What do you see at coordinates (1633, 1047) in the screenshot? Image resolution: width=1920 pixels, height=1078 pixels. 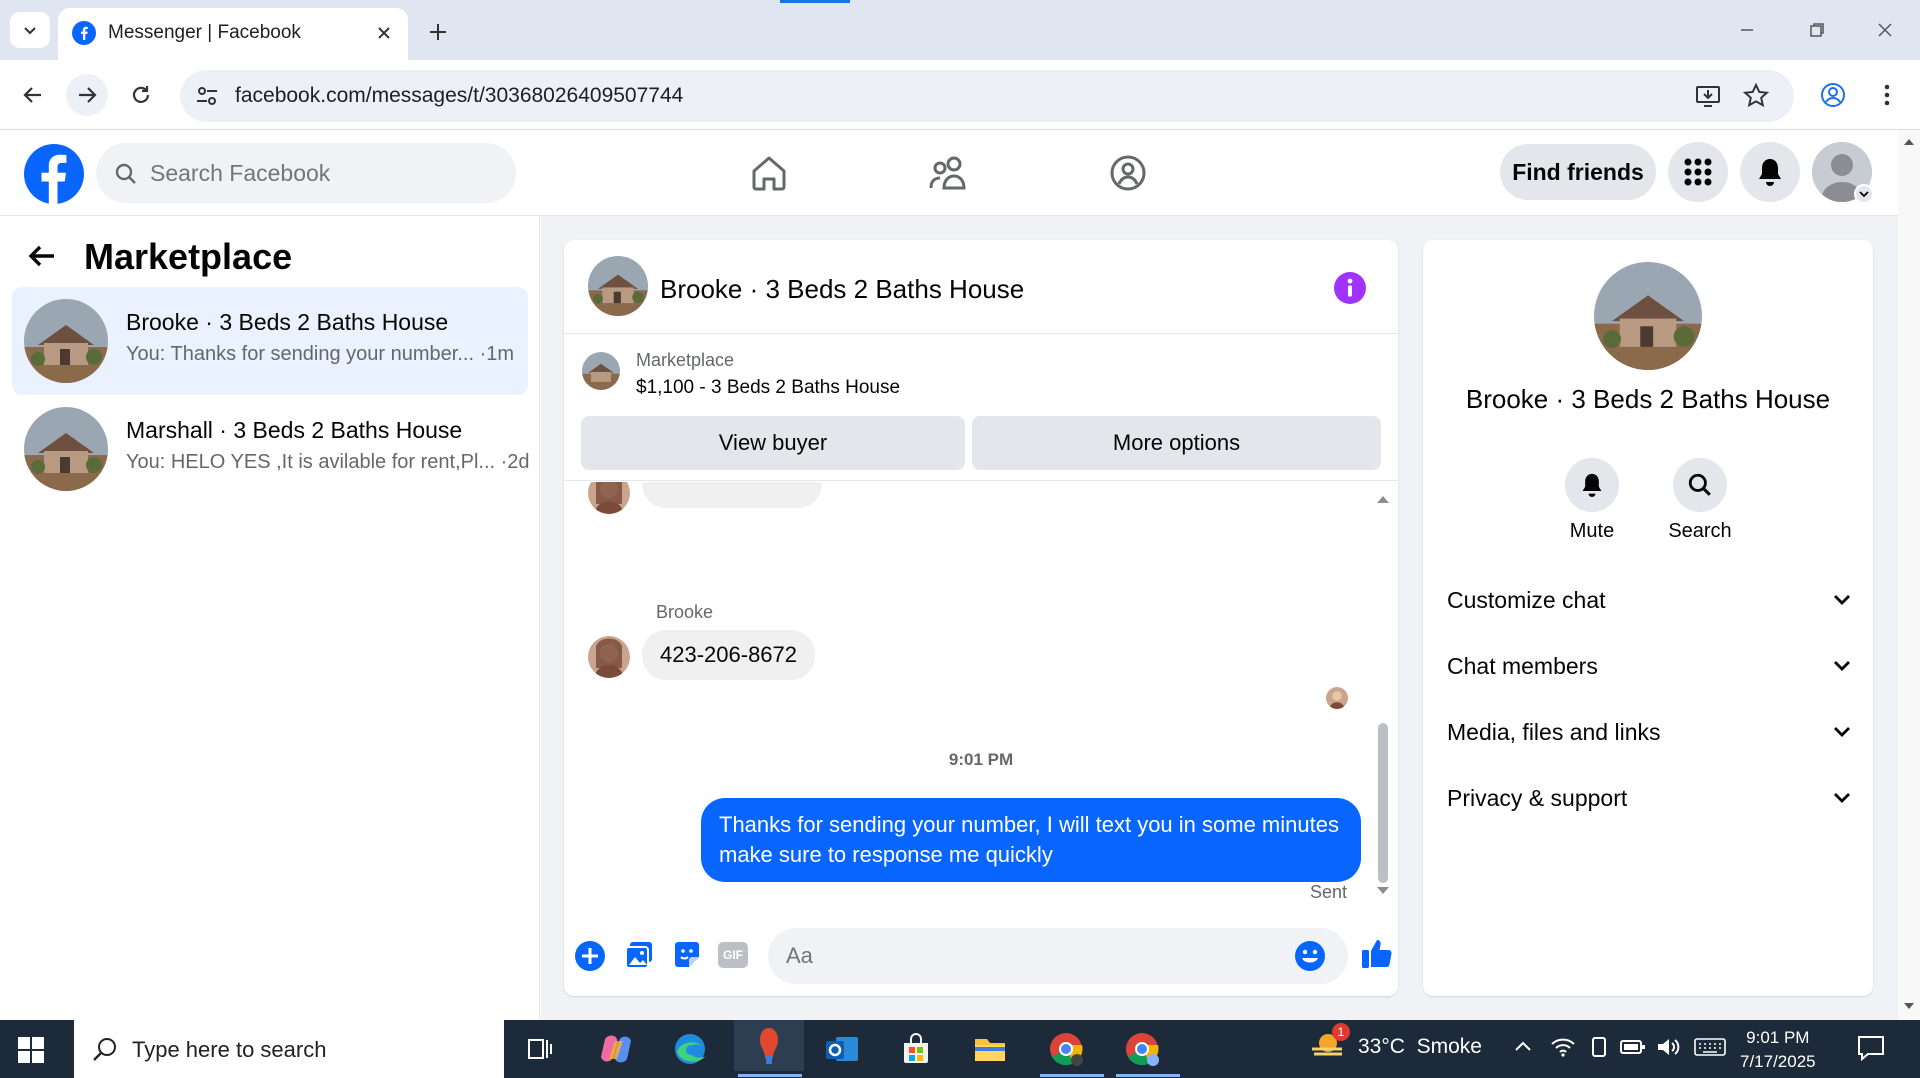 I see `battery-icon` at bounding box center [1633, 1047].